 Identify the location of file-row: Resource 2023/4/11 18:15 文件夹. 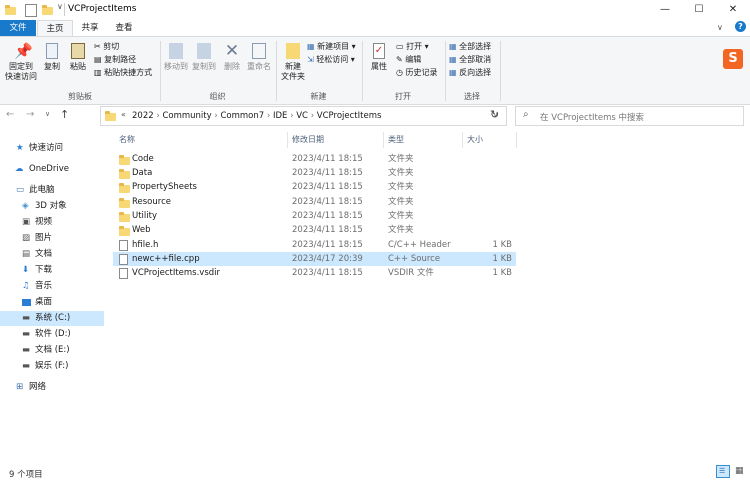
(314, 202).